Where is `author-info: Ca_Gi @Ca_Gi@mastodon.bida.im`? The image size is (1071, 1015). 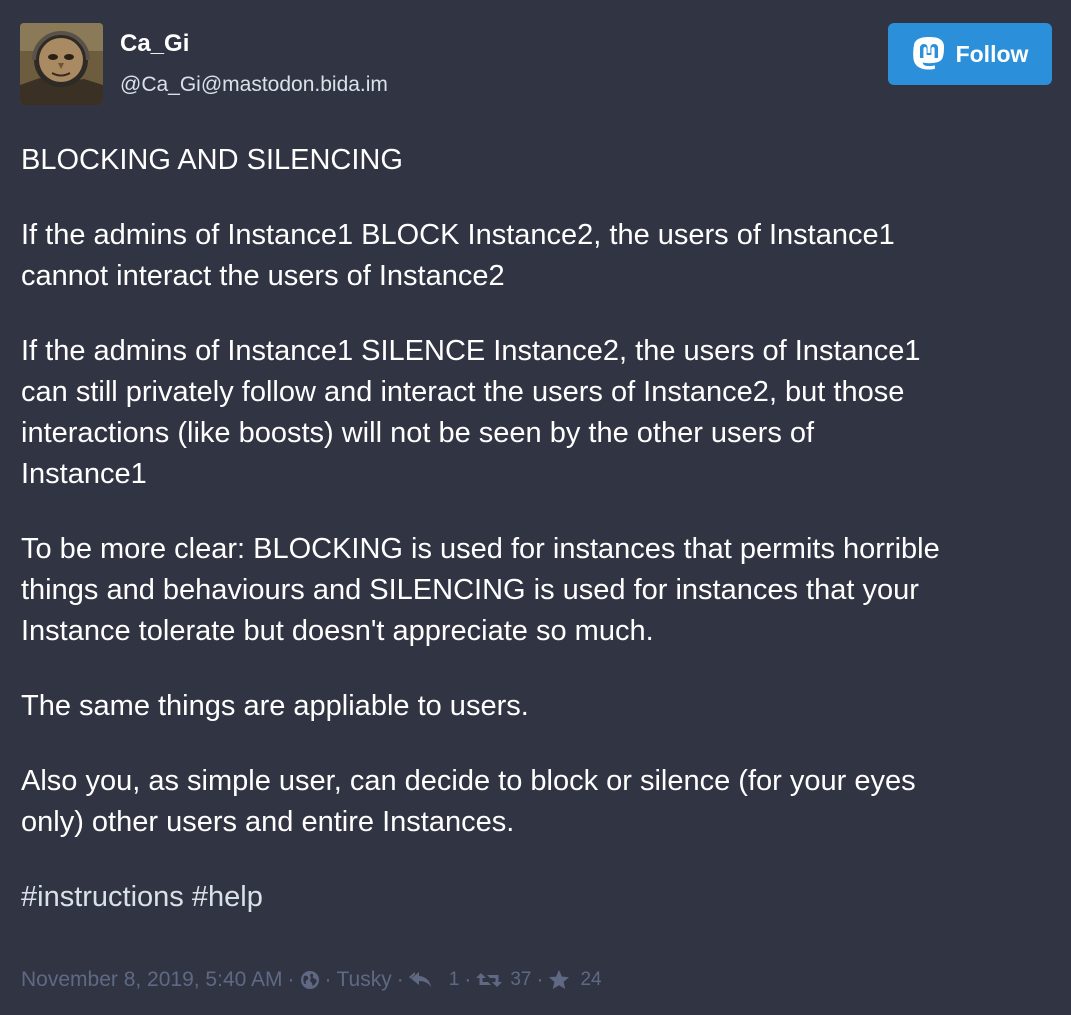
author-info: Ca_Gi @Ca_Gi@mastodon.bida.im is located at coordinates (254, 64).